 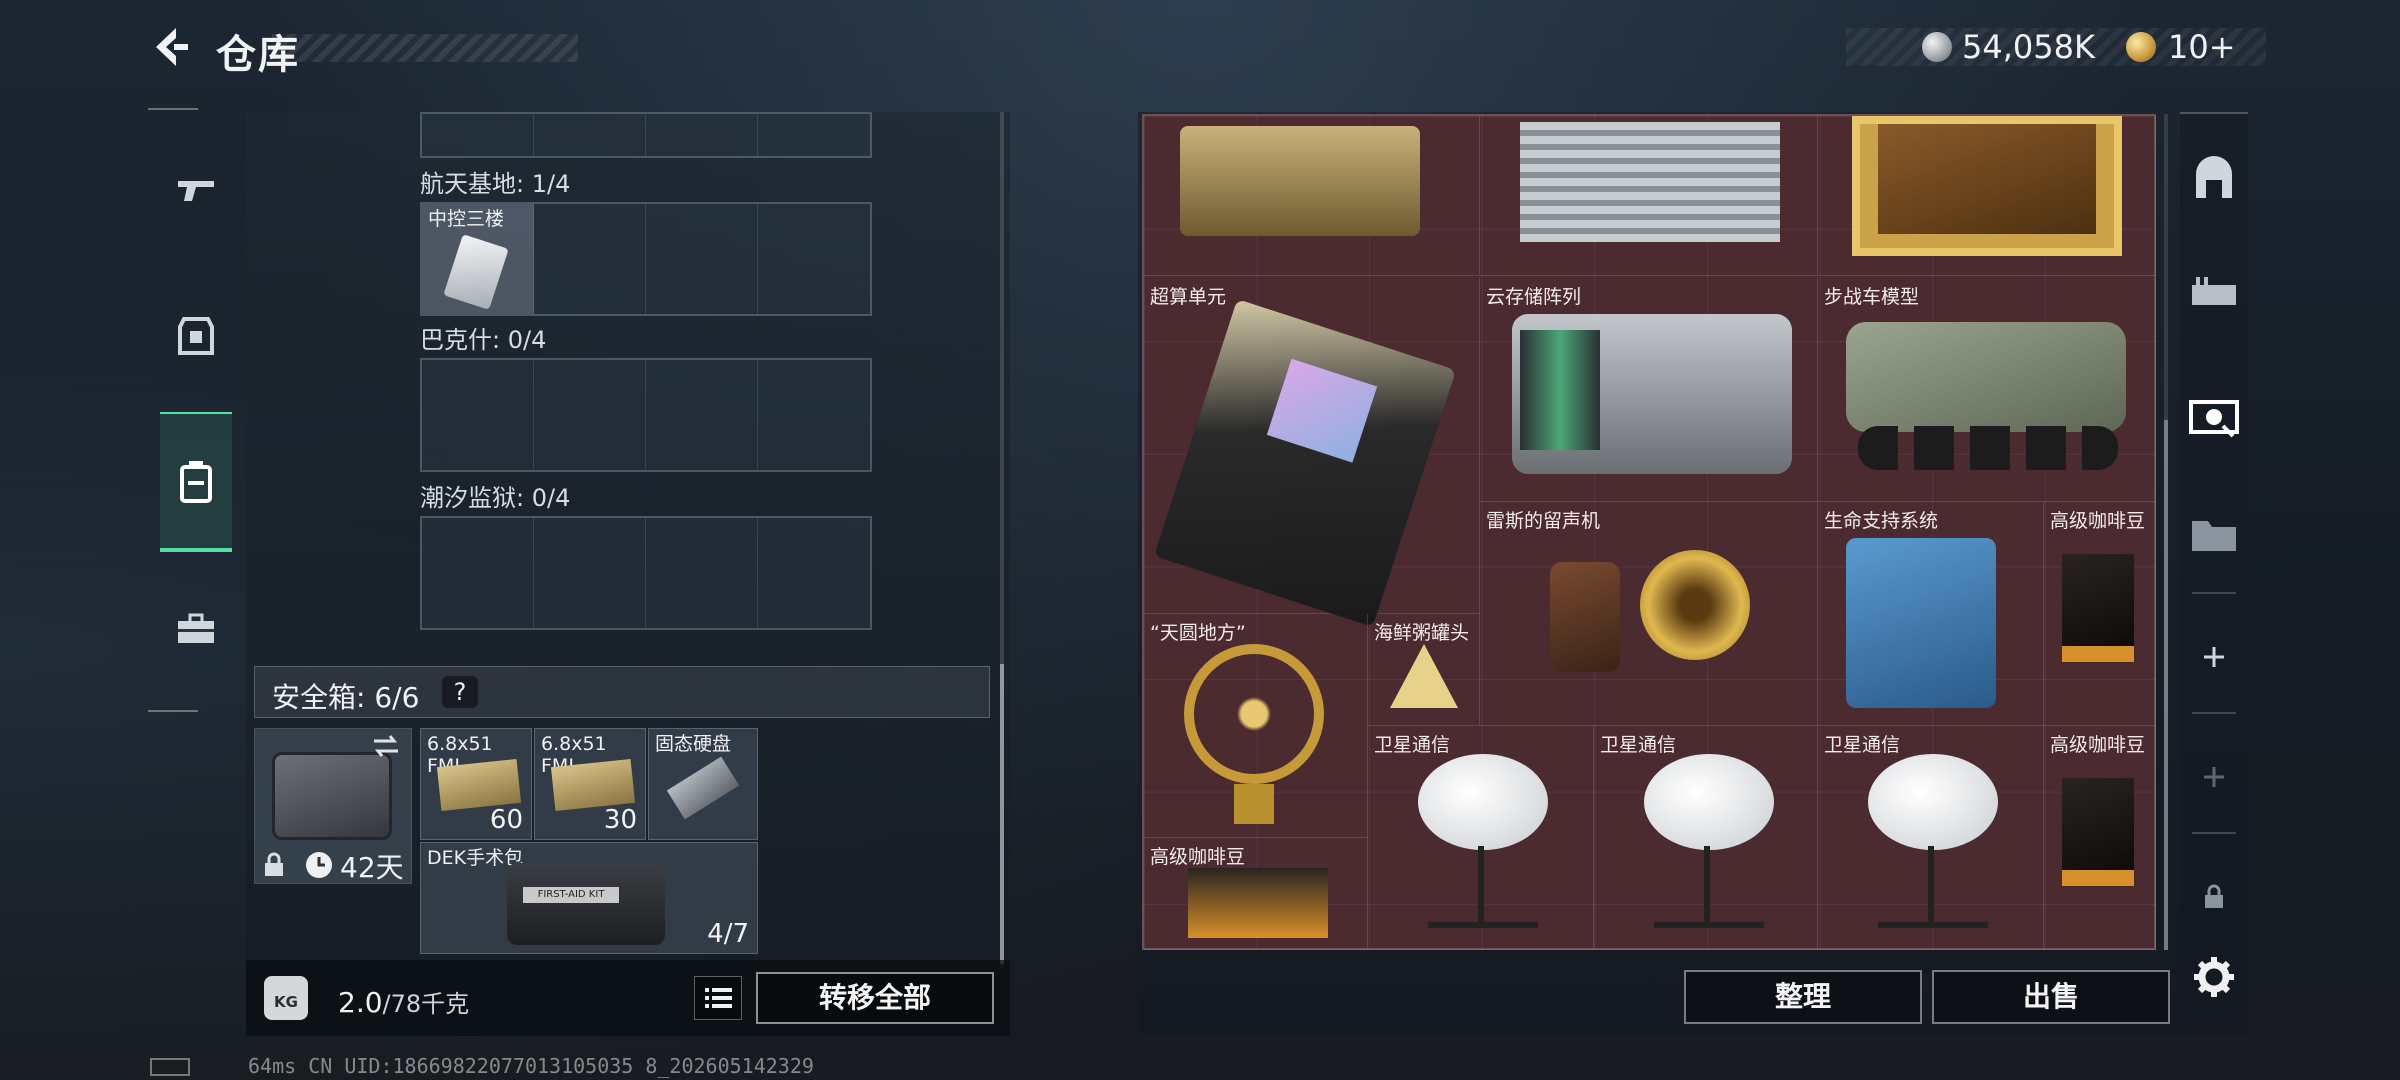 I want to click on seafood-porridge-can-image, so click(x=1424, y=676).